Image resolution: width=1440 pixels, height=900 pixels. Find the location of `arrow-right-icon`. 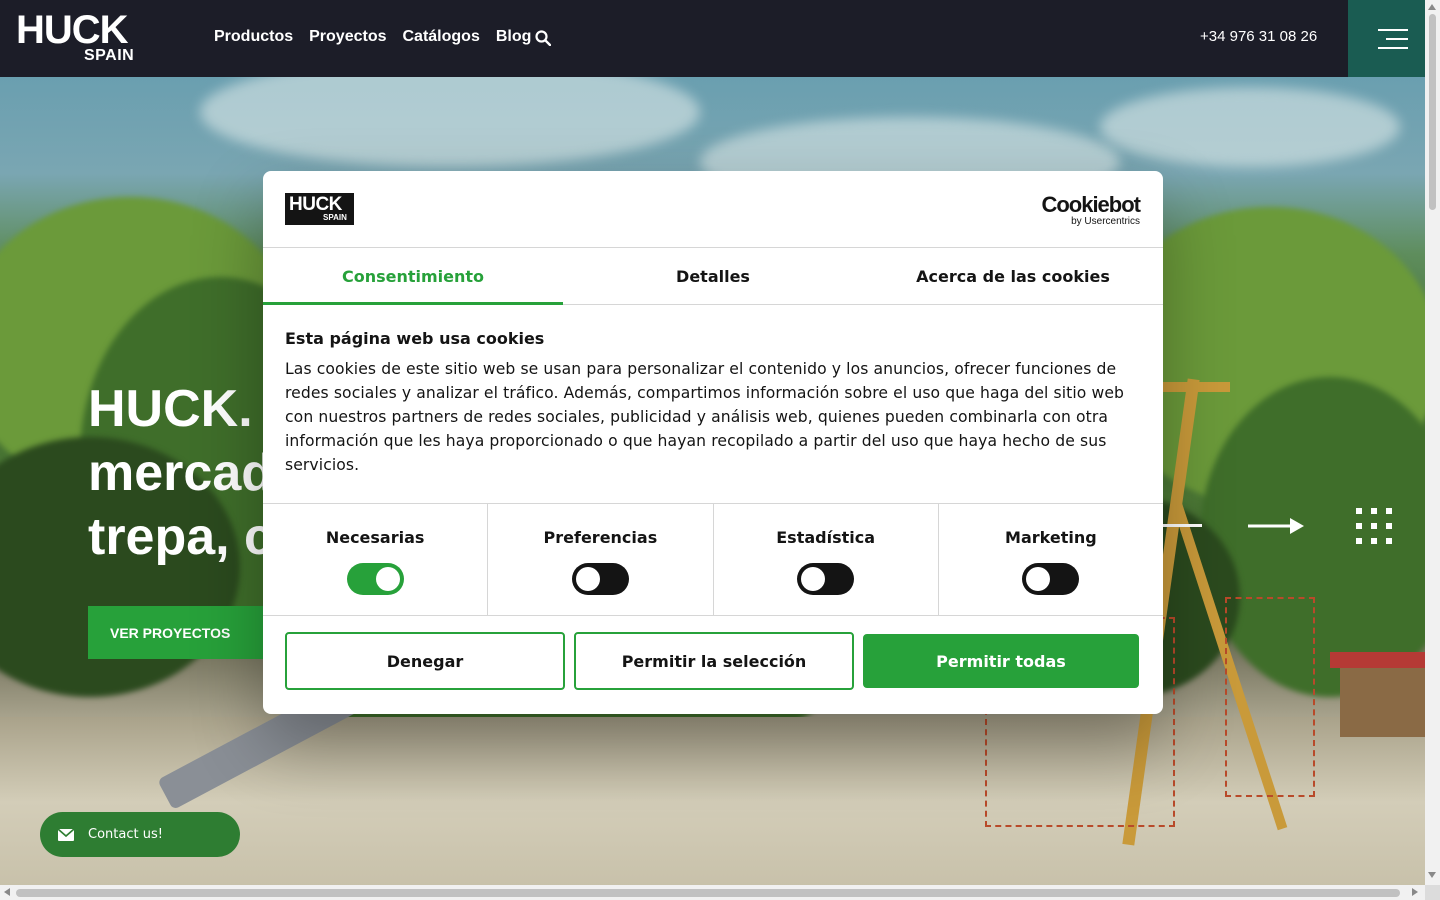

arrow-right-icon is located at coordinates (1276, 526).